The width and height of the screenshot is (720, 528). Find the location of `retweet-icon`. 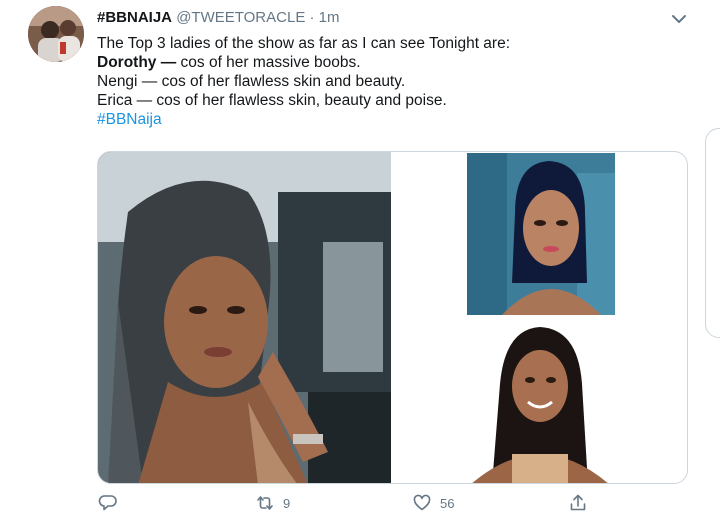

retweet-icon is located at coordinates (265, 503).